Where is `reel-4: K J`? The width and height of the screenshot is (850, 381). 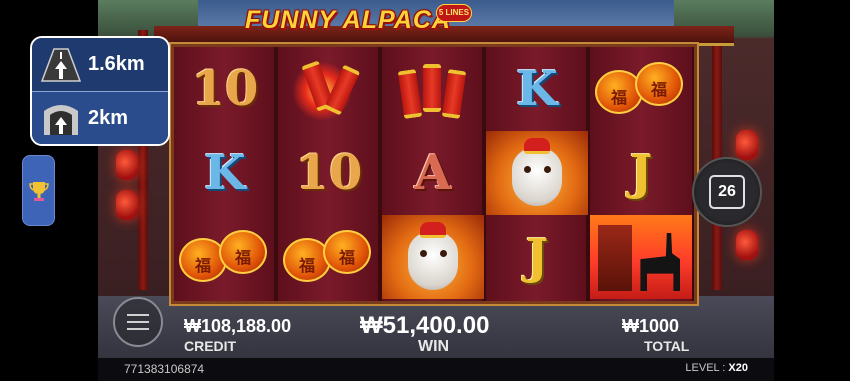
reel-4: K J is located at coordinates (537, 174).